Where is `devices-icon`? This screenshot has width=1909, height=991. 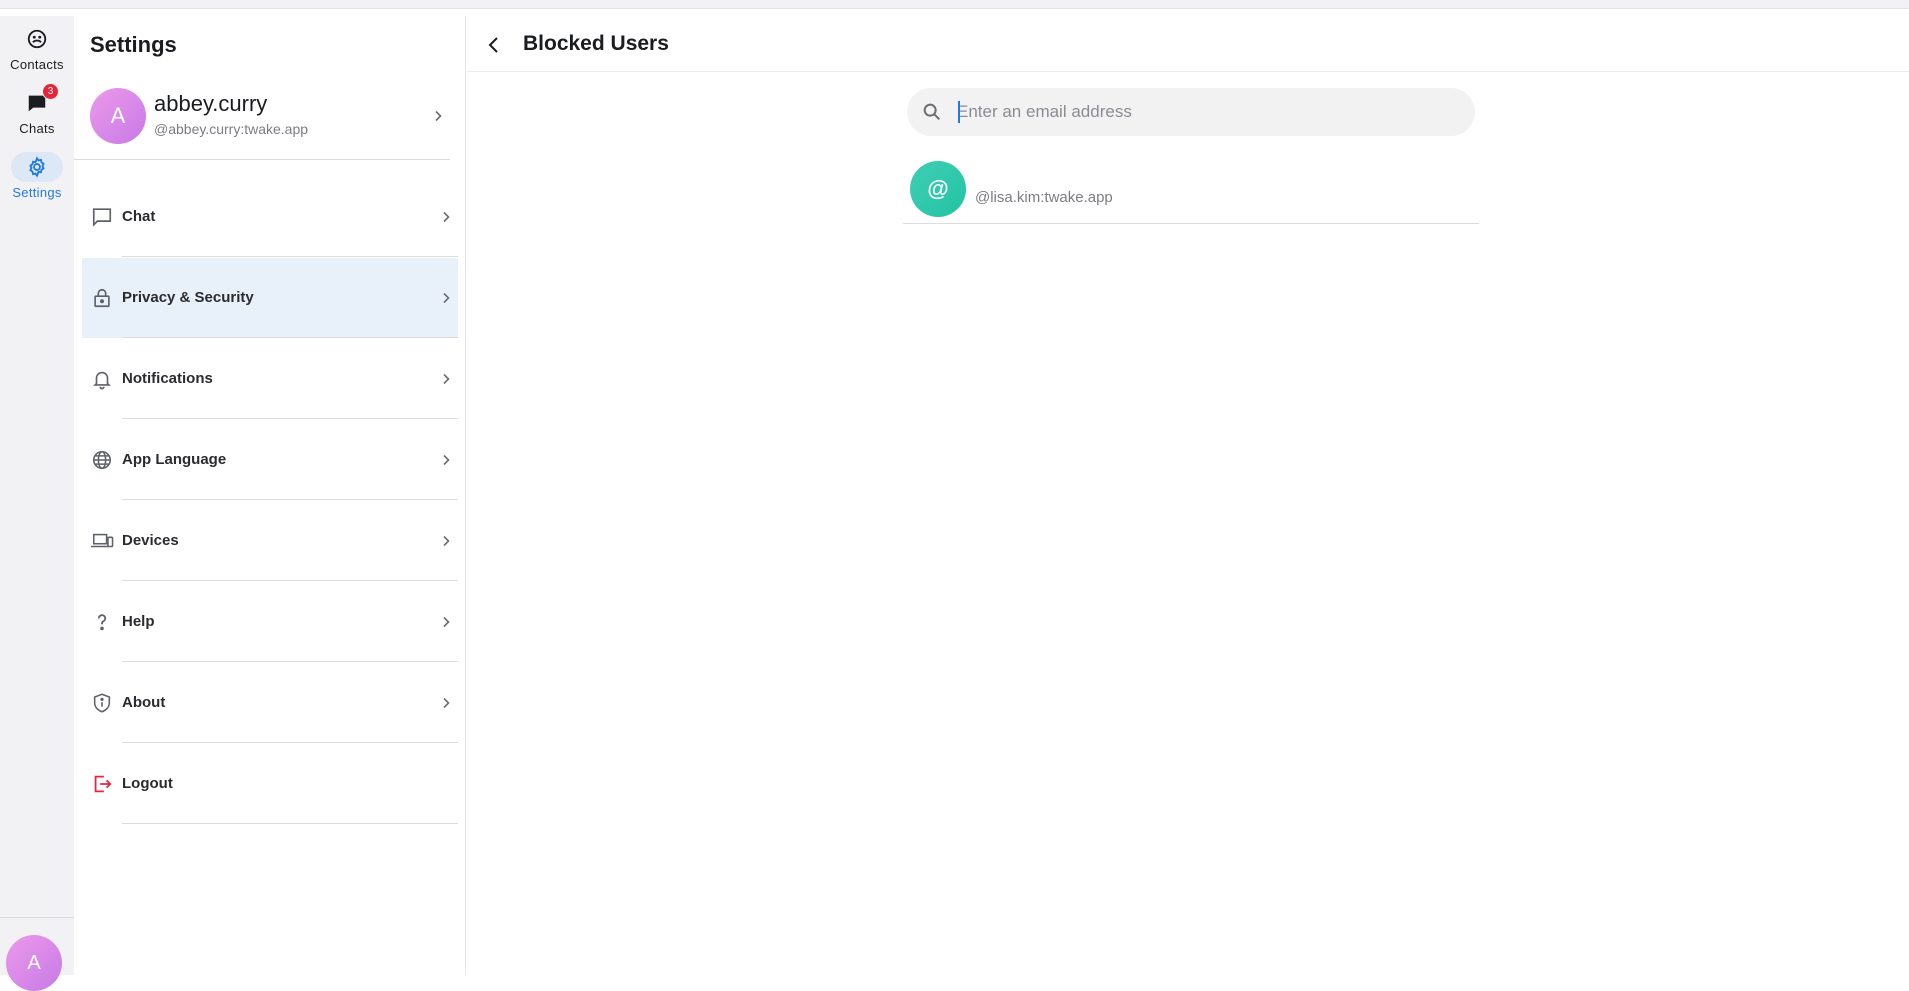 devices-icon is located at coordinates (102, 541).